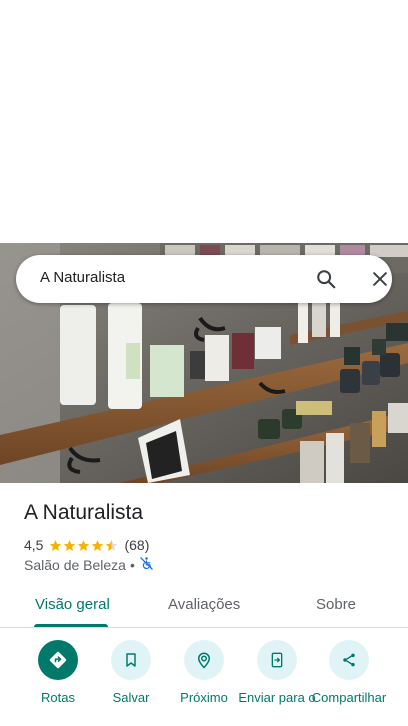 The height and width of the screenshot is (726, 408). I want to click on bookmark-icon, so click(131, 660).